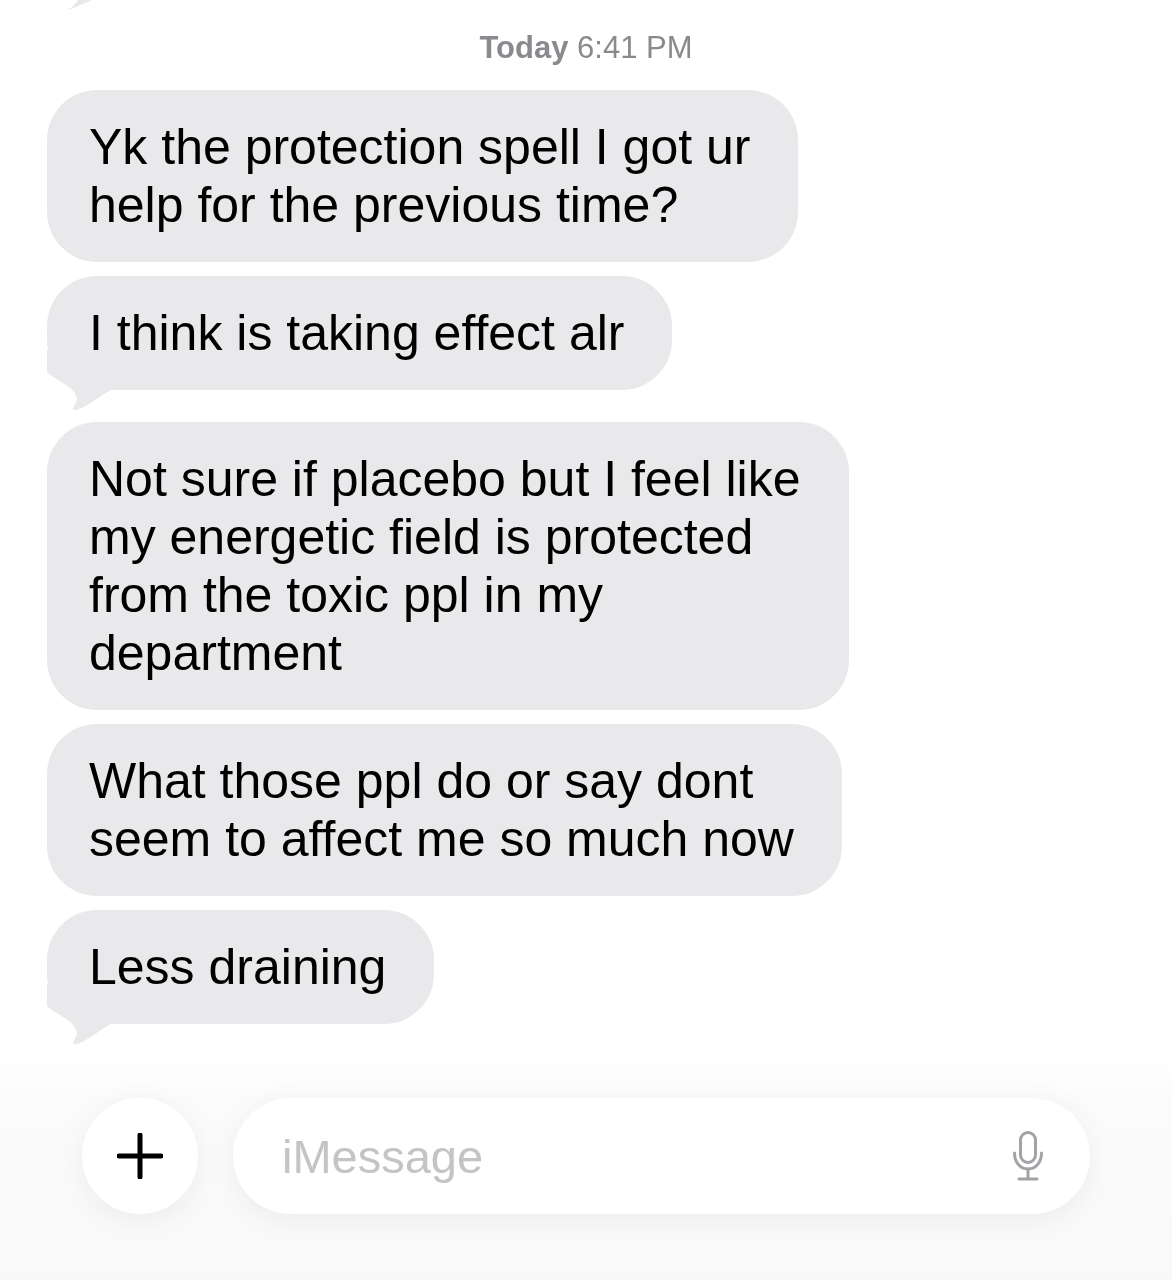 This screenshot has width=1172, height=1280. I want to click on timestamp: Today 6:41 PM, so click(586, 48).